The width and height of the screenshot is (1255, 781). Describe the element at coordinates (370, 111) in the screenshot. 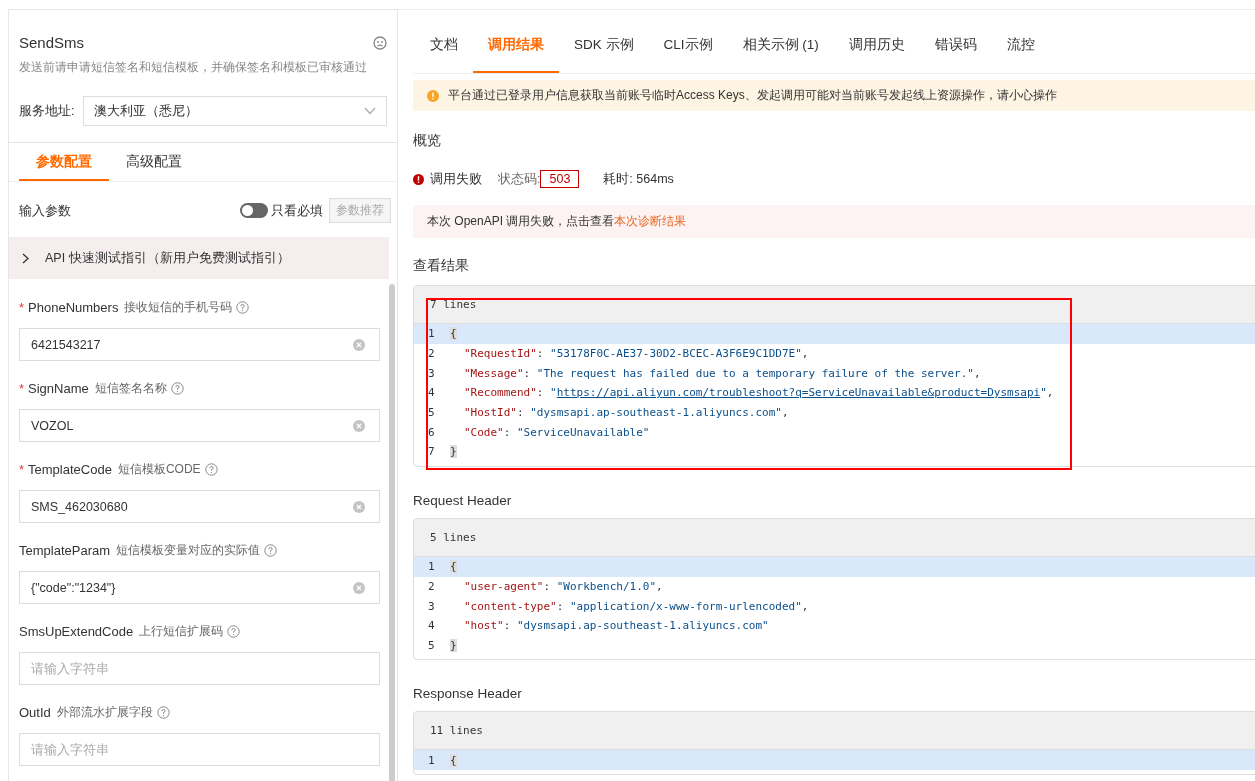

I see `chevron-down-icon` at that location.